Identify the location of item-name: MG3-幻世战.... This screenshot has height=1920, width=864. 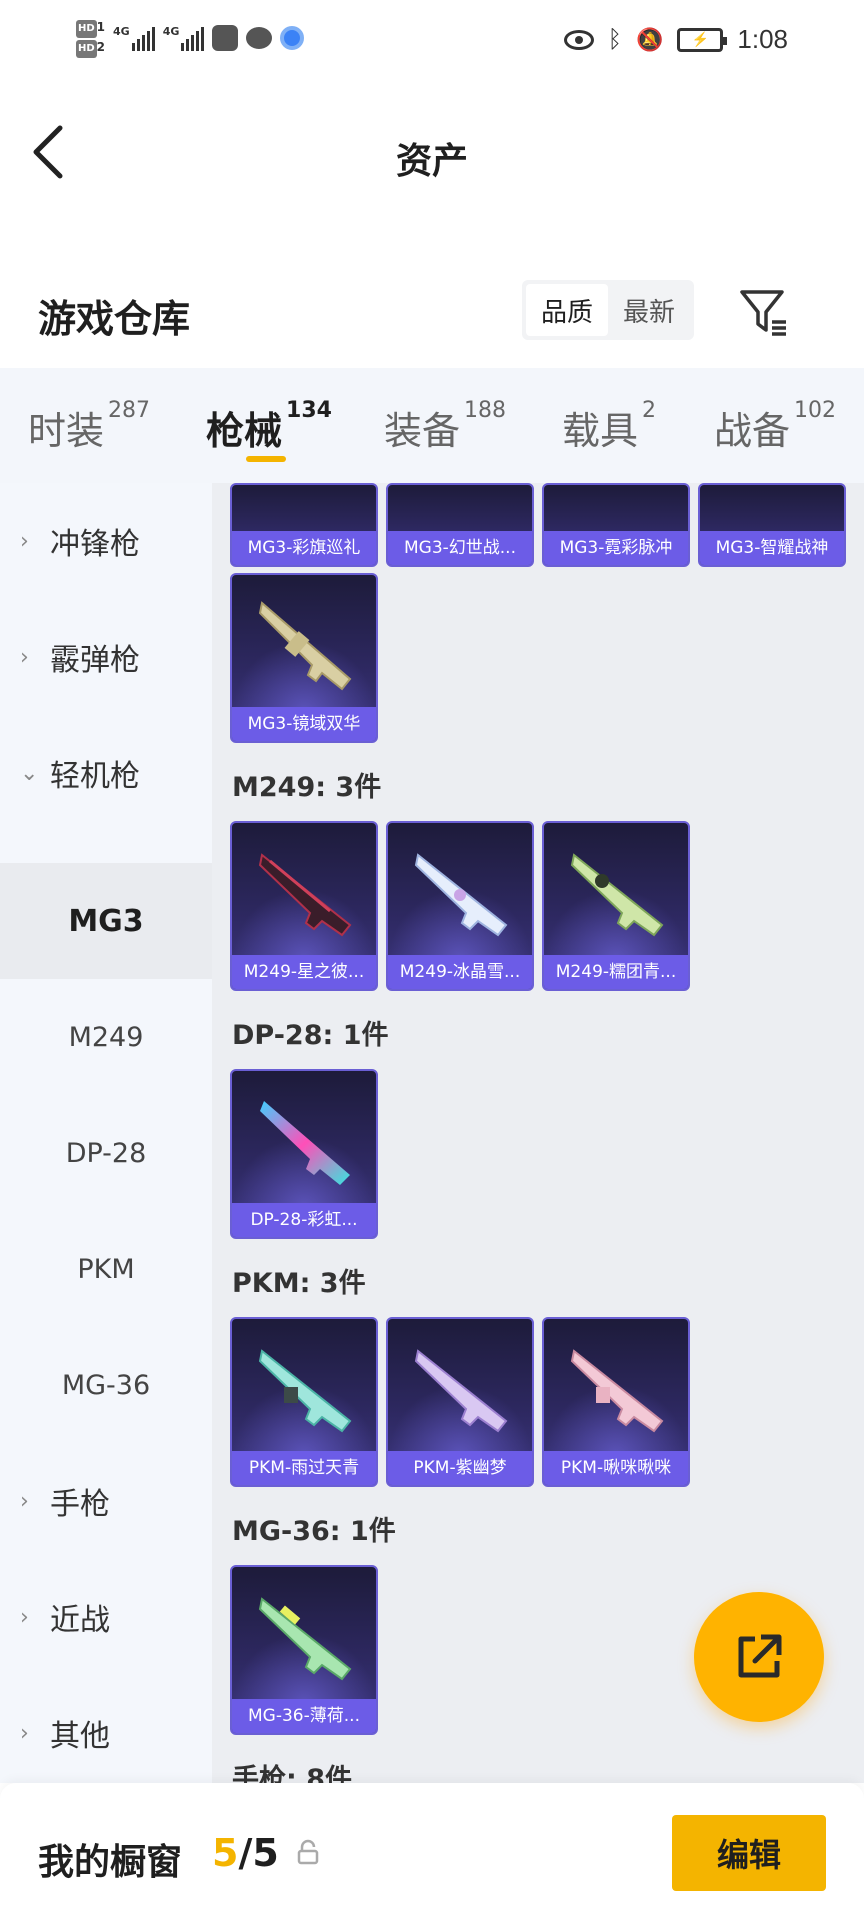
(460, 548).